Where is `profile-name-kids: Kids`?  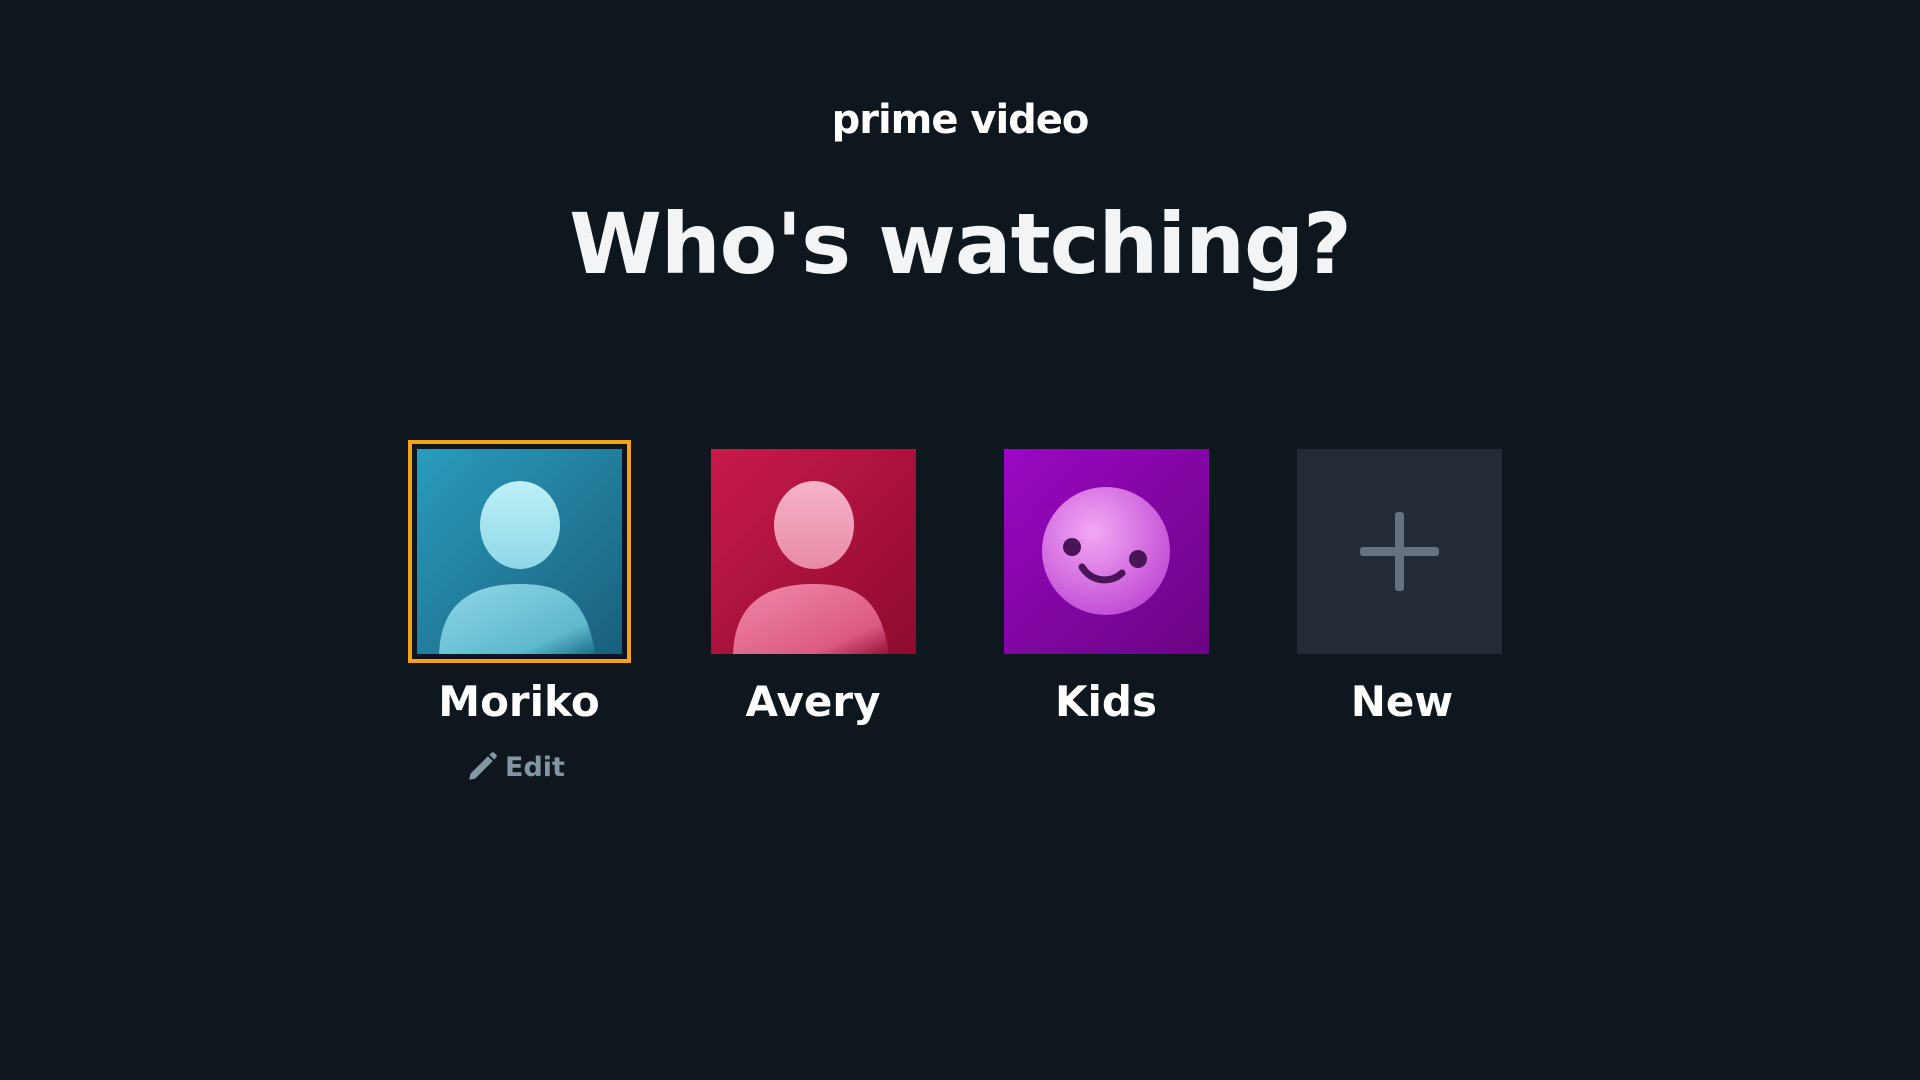
profile-name-kids: Kids is located at coordinates (1106, 702).